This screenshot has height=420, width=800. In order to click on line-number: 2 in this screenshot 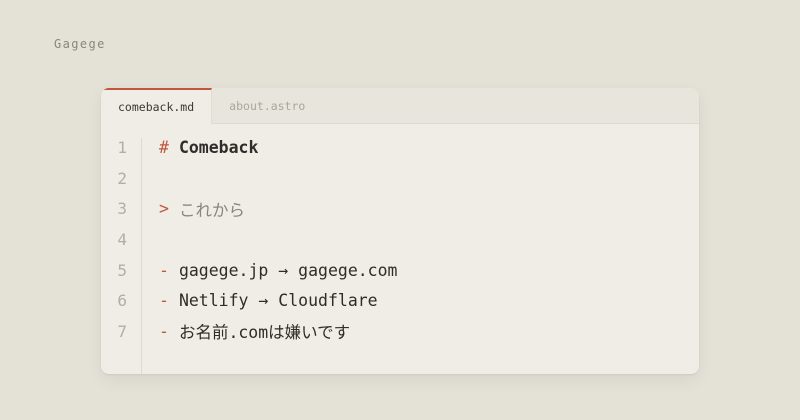, I will do `click(122, 178)`.